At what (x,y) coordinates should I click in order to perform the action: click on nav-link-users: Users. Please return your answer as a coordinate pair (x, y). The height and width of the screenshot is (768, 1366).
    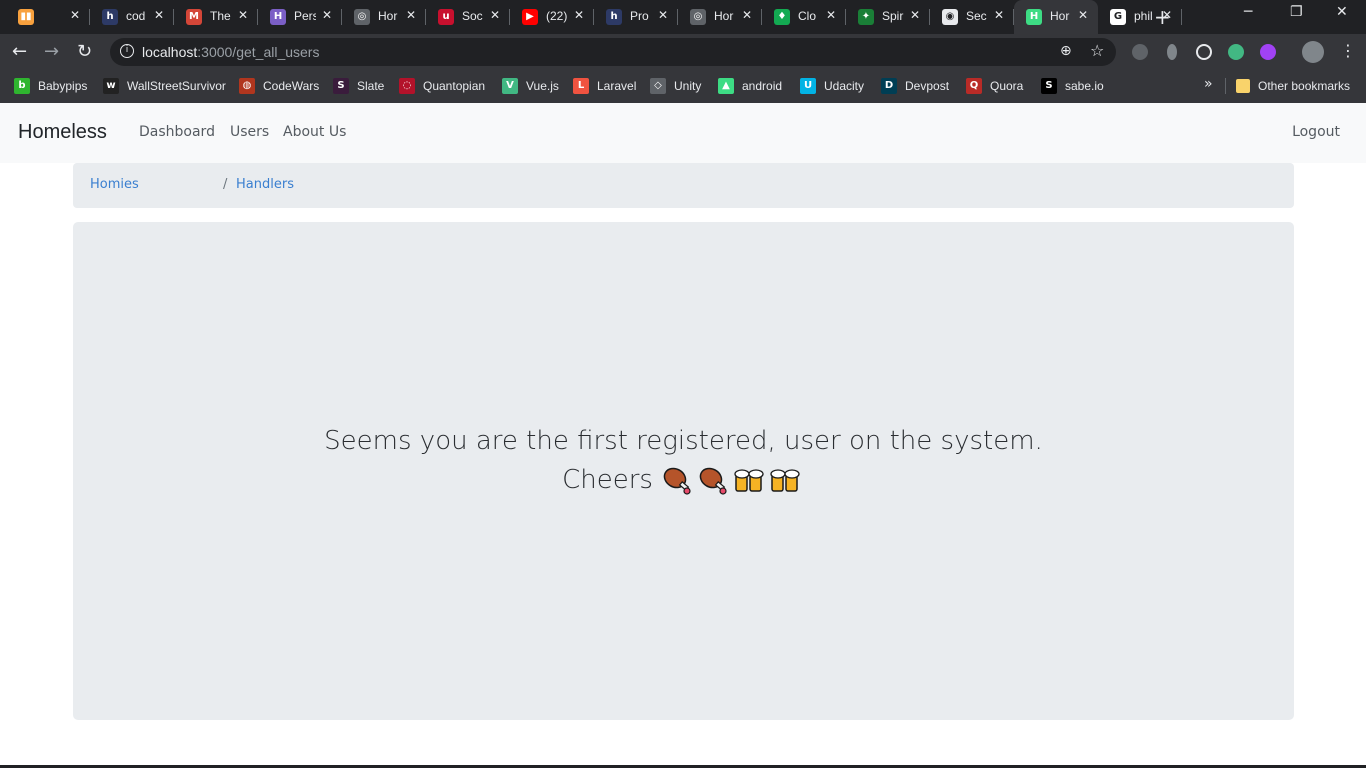
    Looking at the image, I should click on (249, 132).